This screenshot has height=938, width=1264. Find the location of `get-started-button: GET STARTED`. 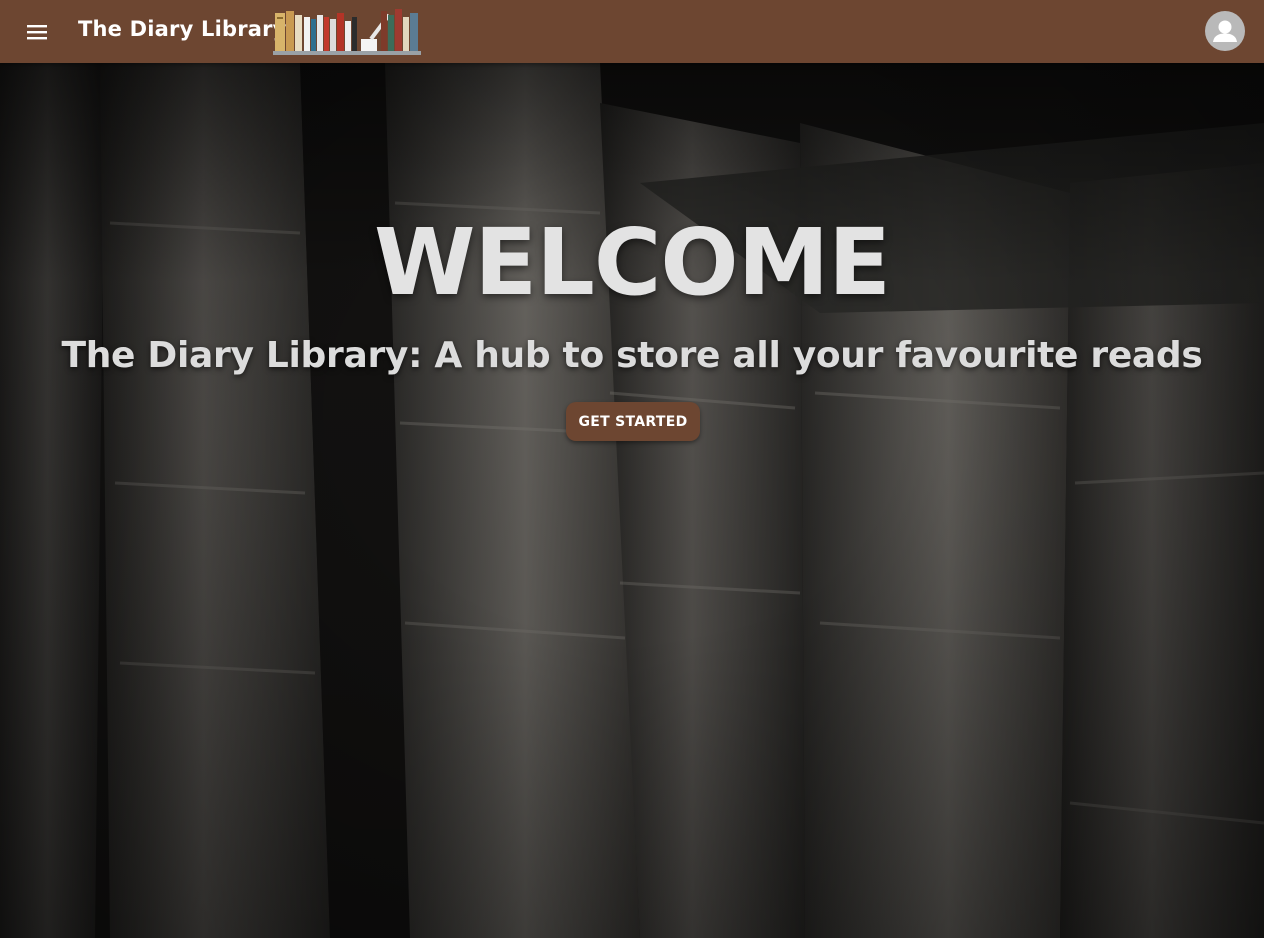

get-started-button: GET STARTED is located at coordinates (633, 421).